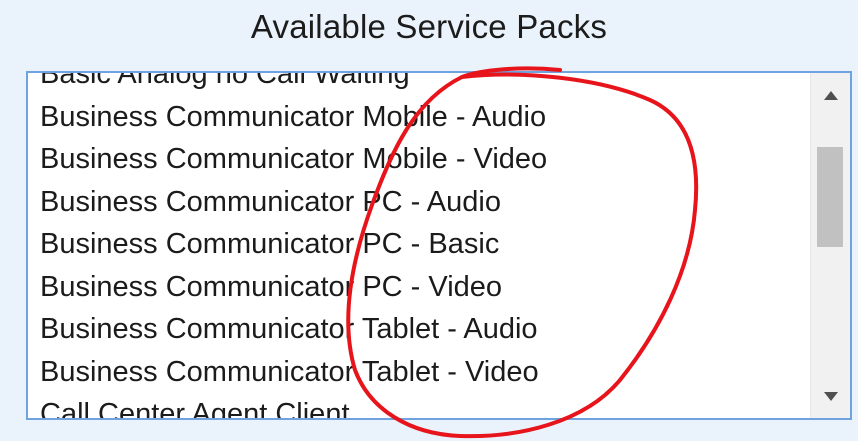 The height and width of the screenshot is (441, 858). I want to click on scrollbar-thumb, so click(830, 197).